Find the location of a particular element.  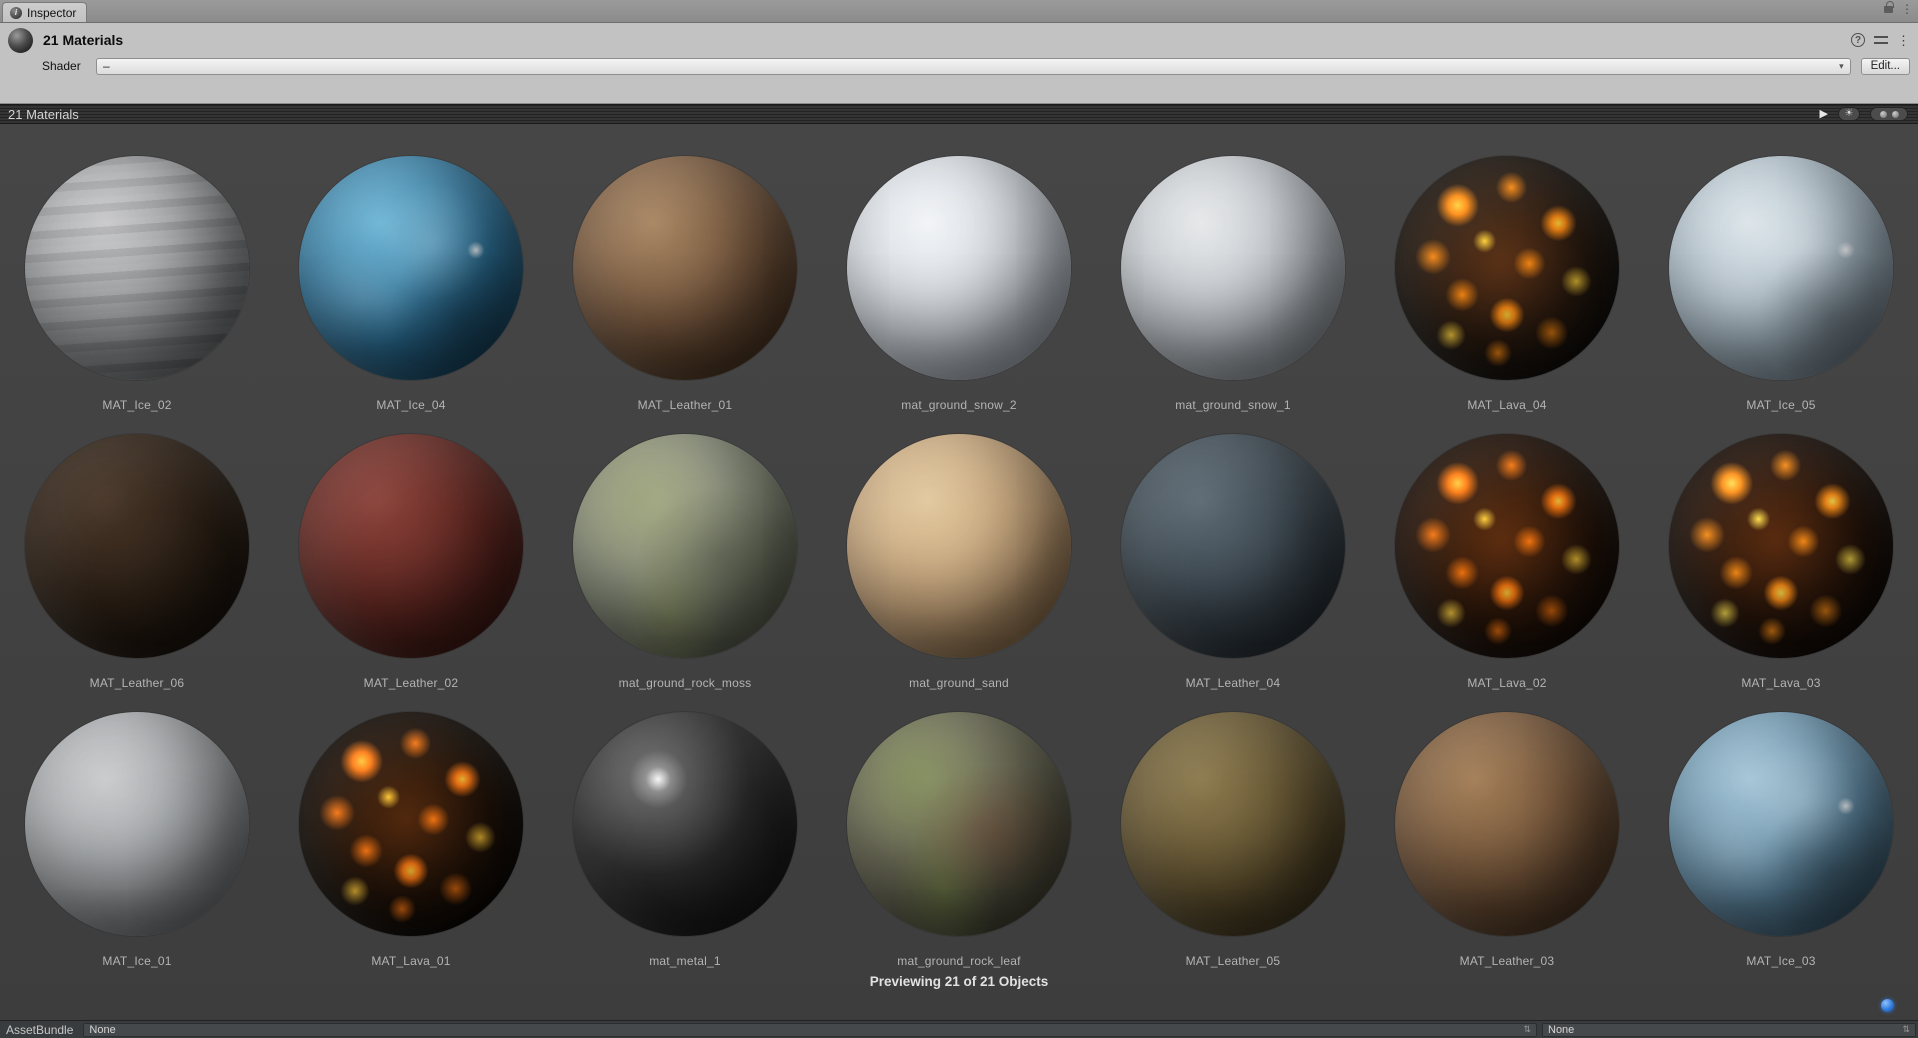

shader-label: Shader is located at coordinates (61, 66).